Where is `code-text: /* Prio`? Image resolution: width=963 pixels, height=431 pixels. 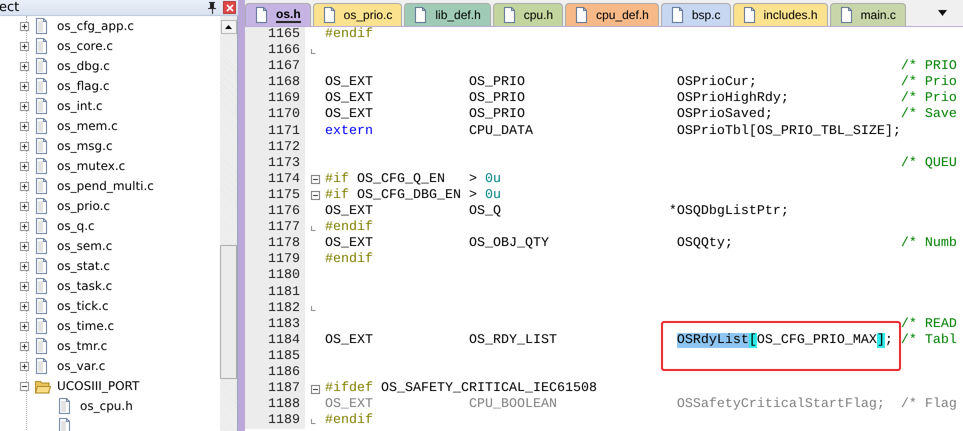
code-text: /* Prio is located at coordinates (928, 98).